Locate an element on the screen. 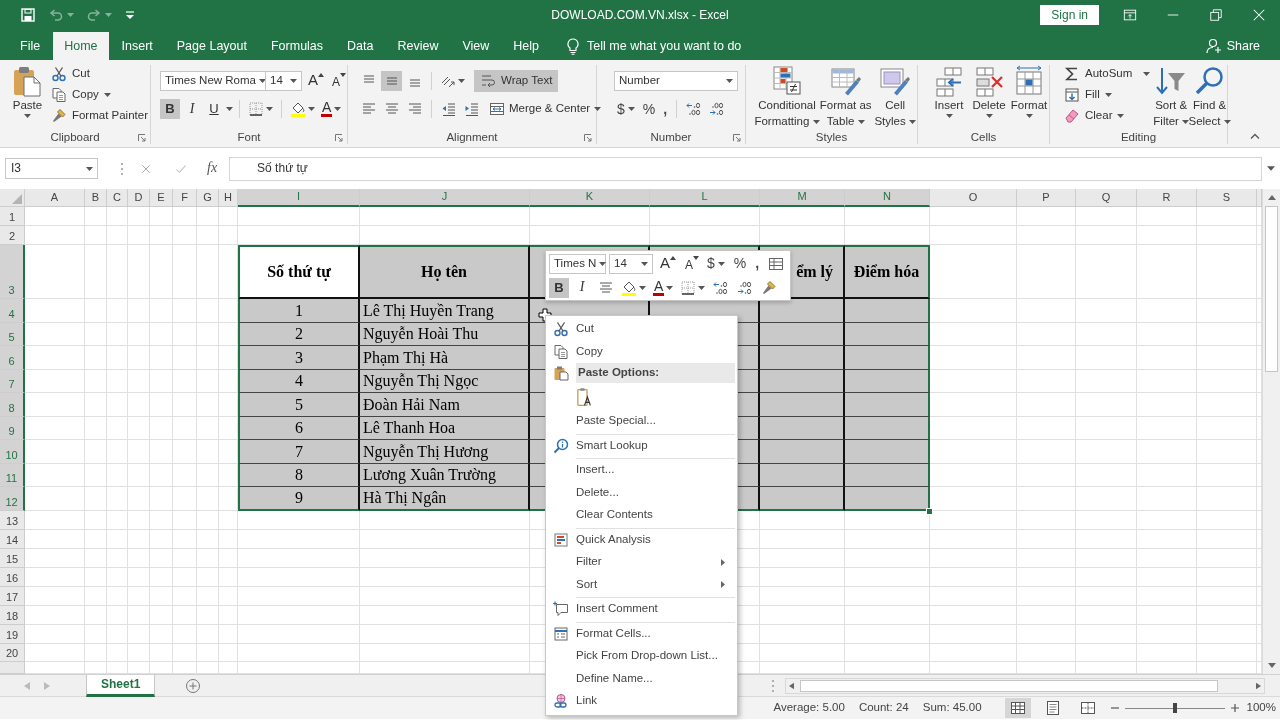 The image size is (1280, 720). add-sheet-icon is located at coordinates (193, 685).